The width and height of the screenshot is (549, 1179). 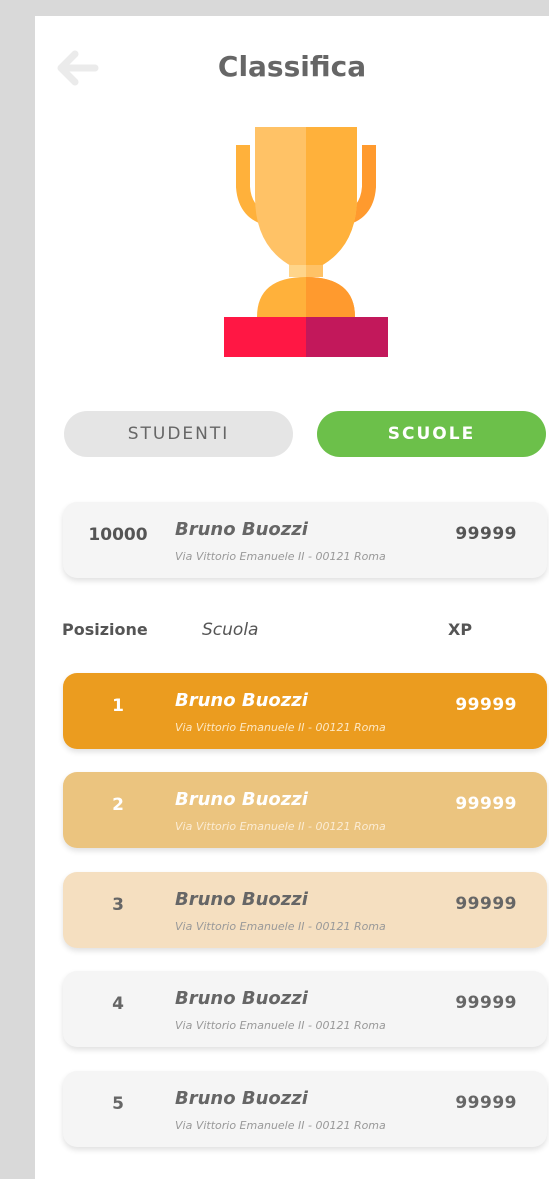 I want to click on tab-students: STUDENTI, so click(x=178, y=434).